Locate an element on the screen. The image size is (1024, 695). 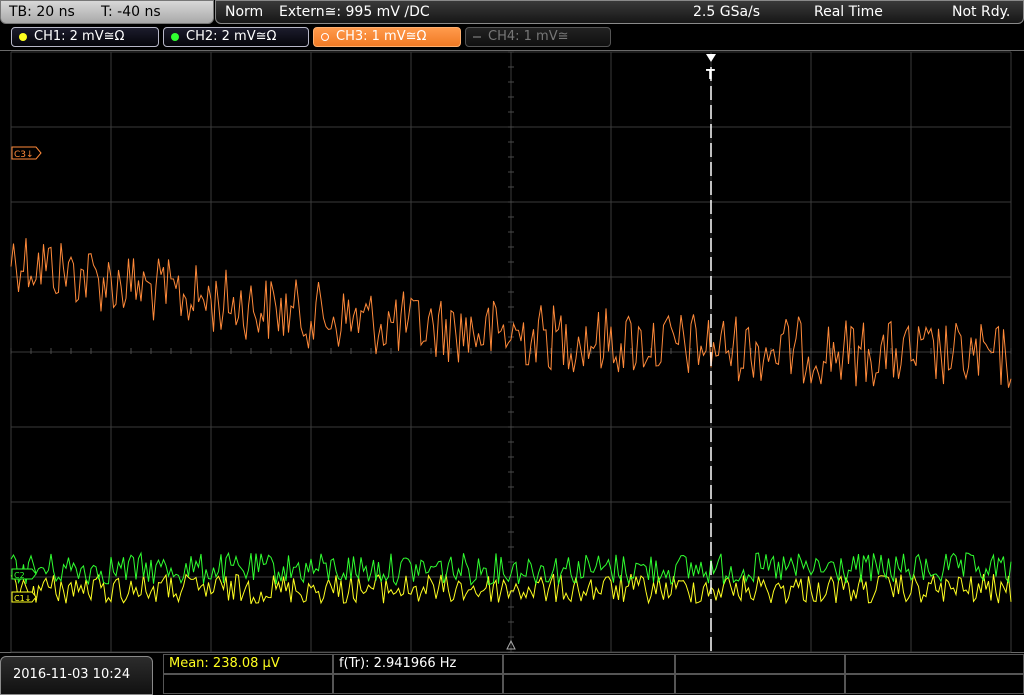
trigger-status: Not Rdy. is located at coordinates (981, 12).